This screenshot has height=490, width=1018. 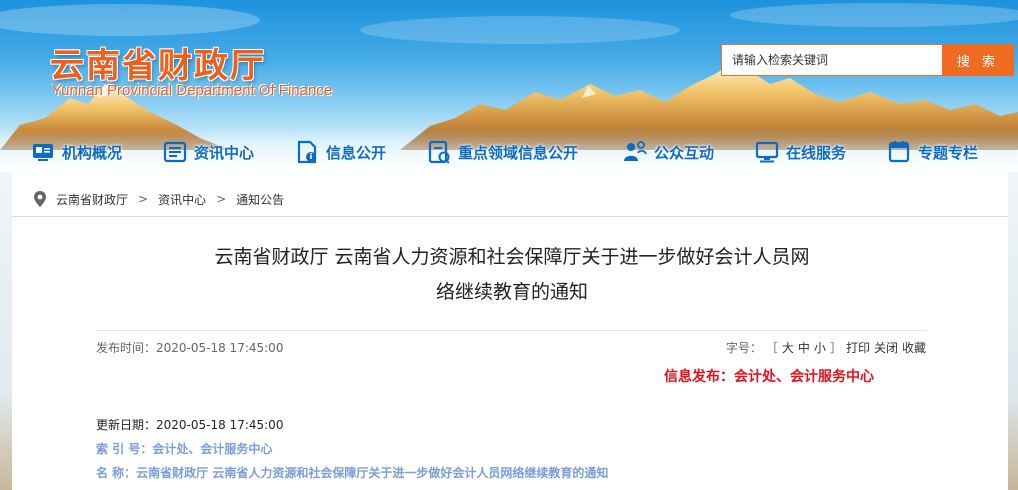 What do you see at coordinates (684, 152) in the screenshot?
I see `nav-label: 公众互动` at bounding box center [684, 152].